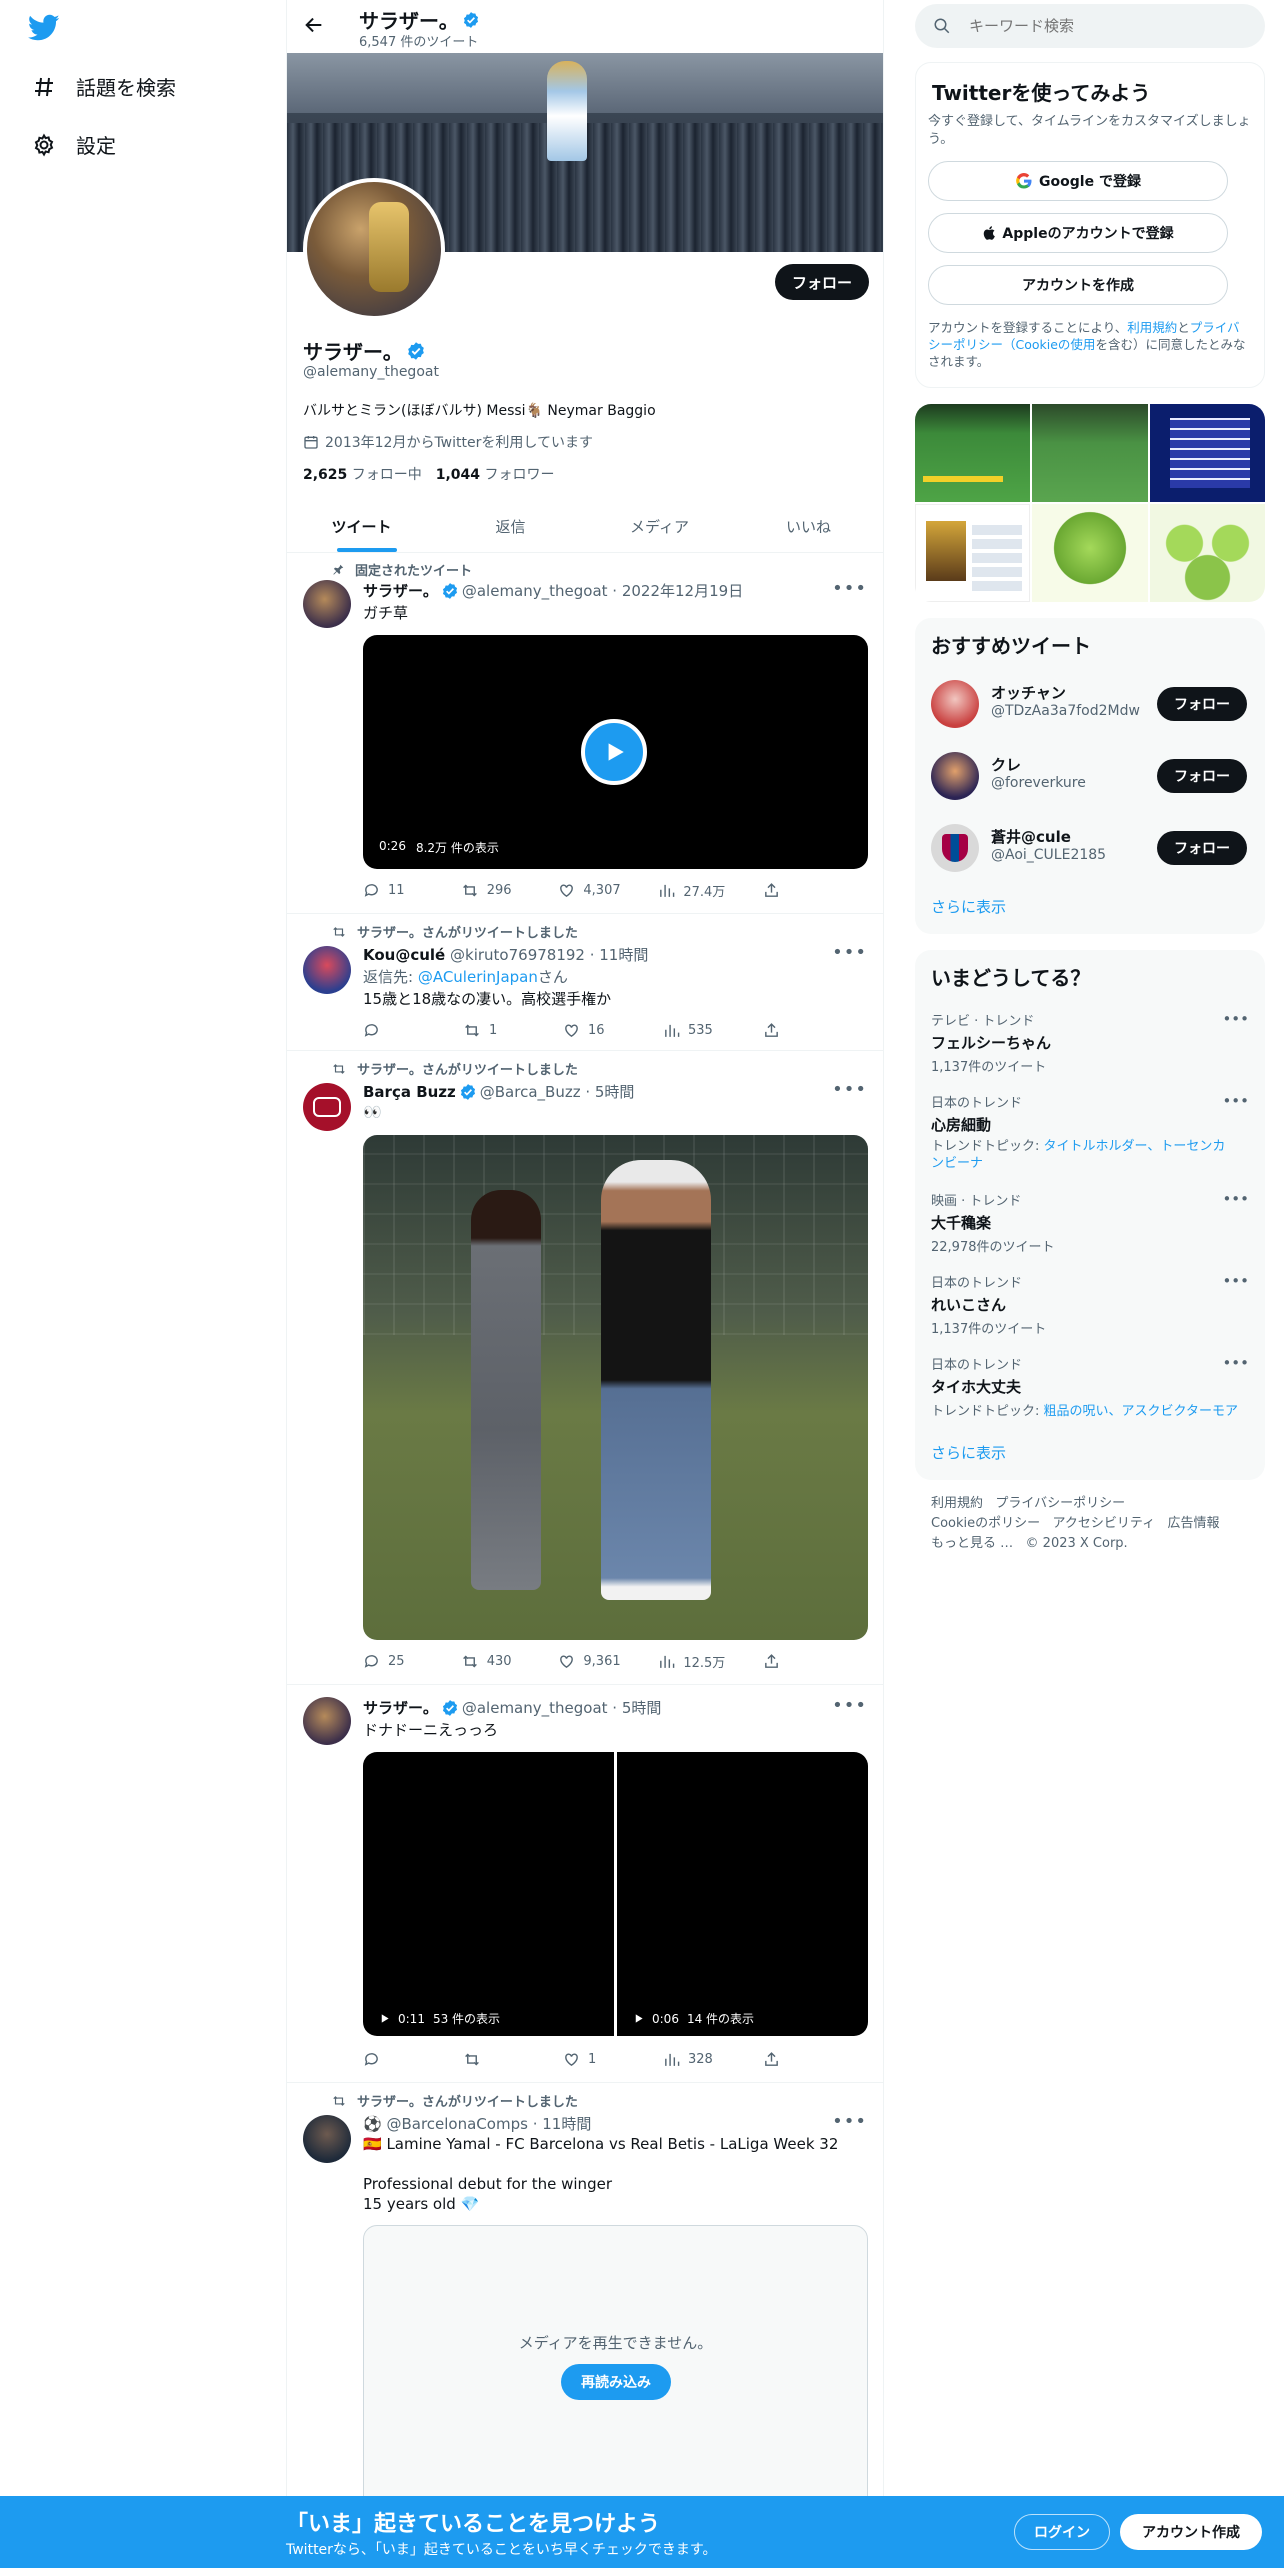 This screenshot has height=2568, width=1284. Describe the element at coordinates (1078, 285) in the screenshot. I see `create-account-button: アカウントを作成` at that location.